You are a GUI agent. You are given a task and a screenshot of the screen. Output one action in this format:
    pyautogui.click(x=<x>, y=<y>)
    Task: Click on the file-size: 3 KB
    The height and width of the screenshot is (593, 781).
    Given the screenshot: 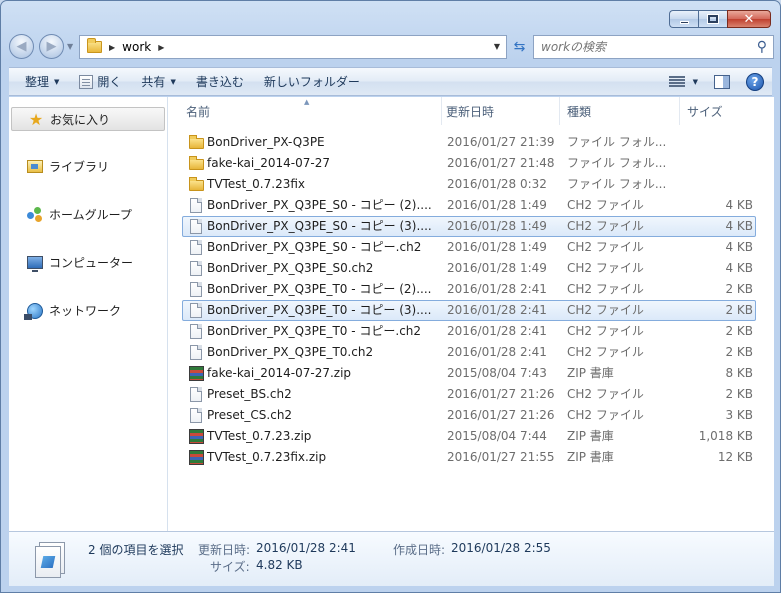 What is the action you would take?
    pyautogui.click(x=739, y=415)
    